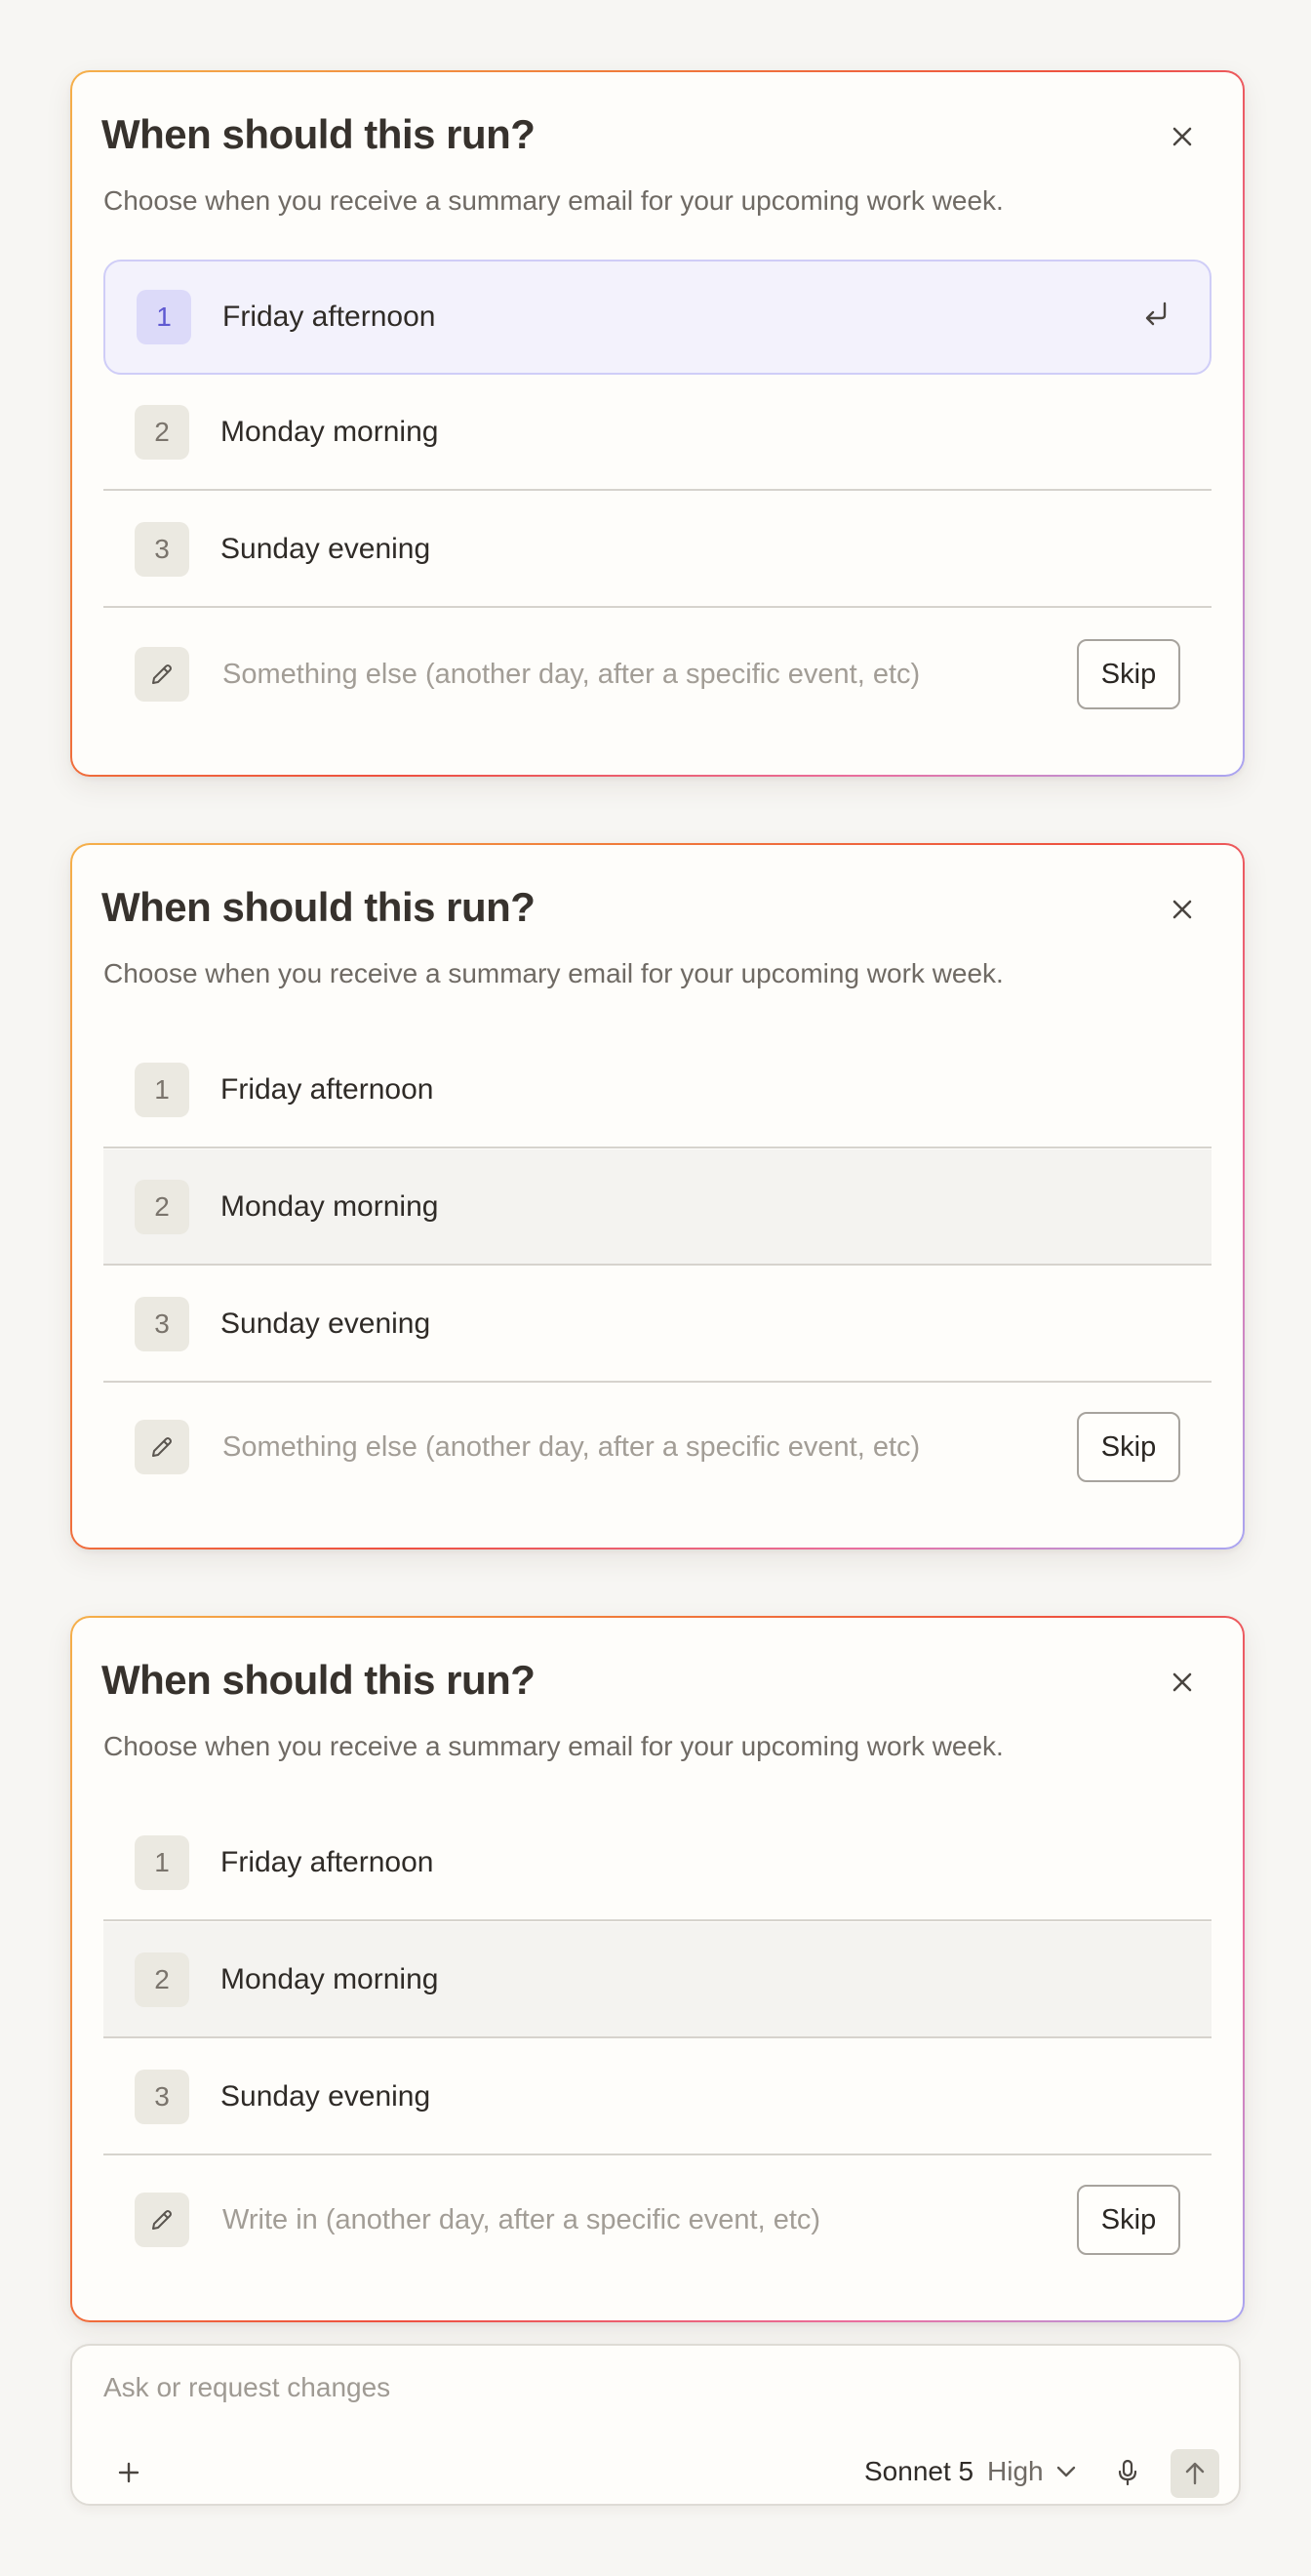  I want to click on model-selector: Sonnet 5, so click(918, 2471).